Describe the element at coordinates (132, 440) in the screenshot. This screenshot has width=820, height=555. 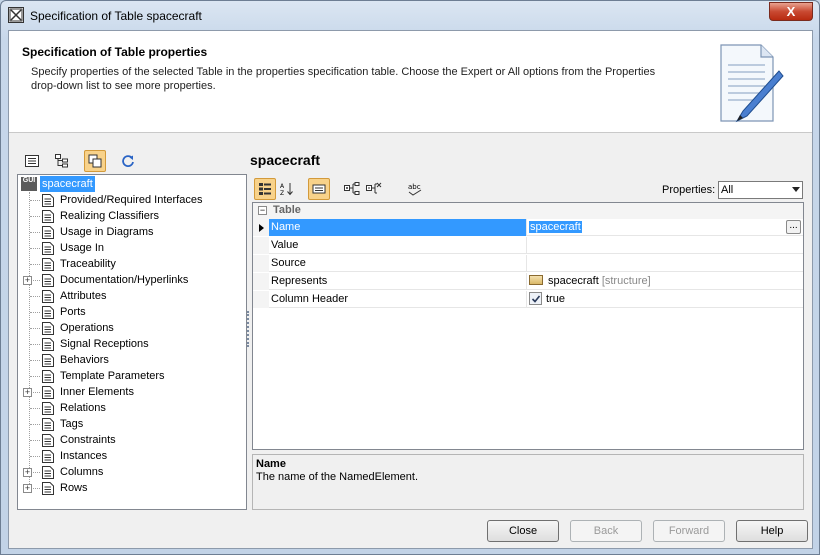
I see `tree-item: Constraints` at that location.